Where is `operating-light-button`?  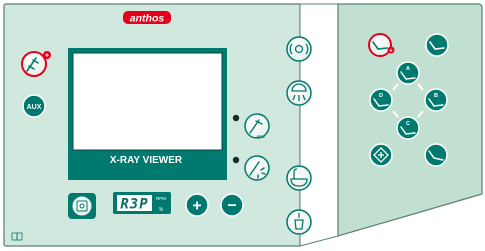 operating-light-button is located at coordinates (299, 93).